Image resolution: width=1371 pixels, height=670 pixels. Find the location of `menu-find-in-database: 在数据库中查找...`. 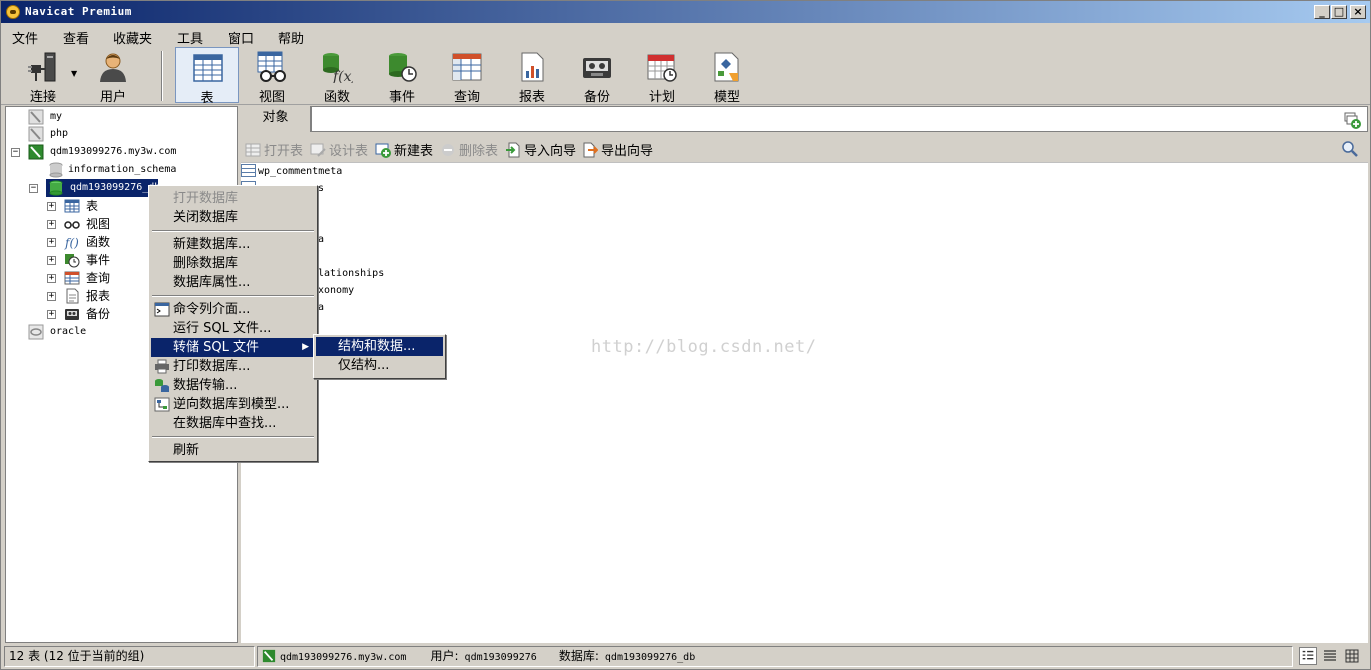

menu-find-in-database: 在数据库中查找... is located at coordinates (233, 423).